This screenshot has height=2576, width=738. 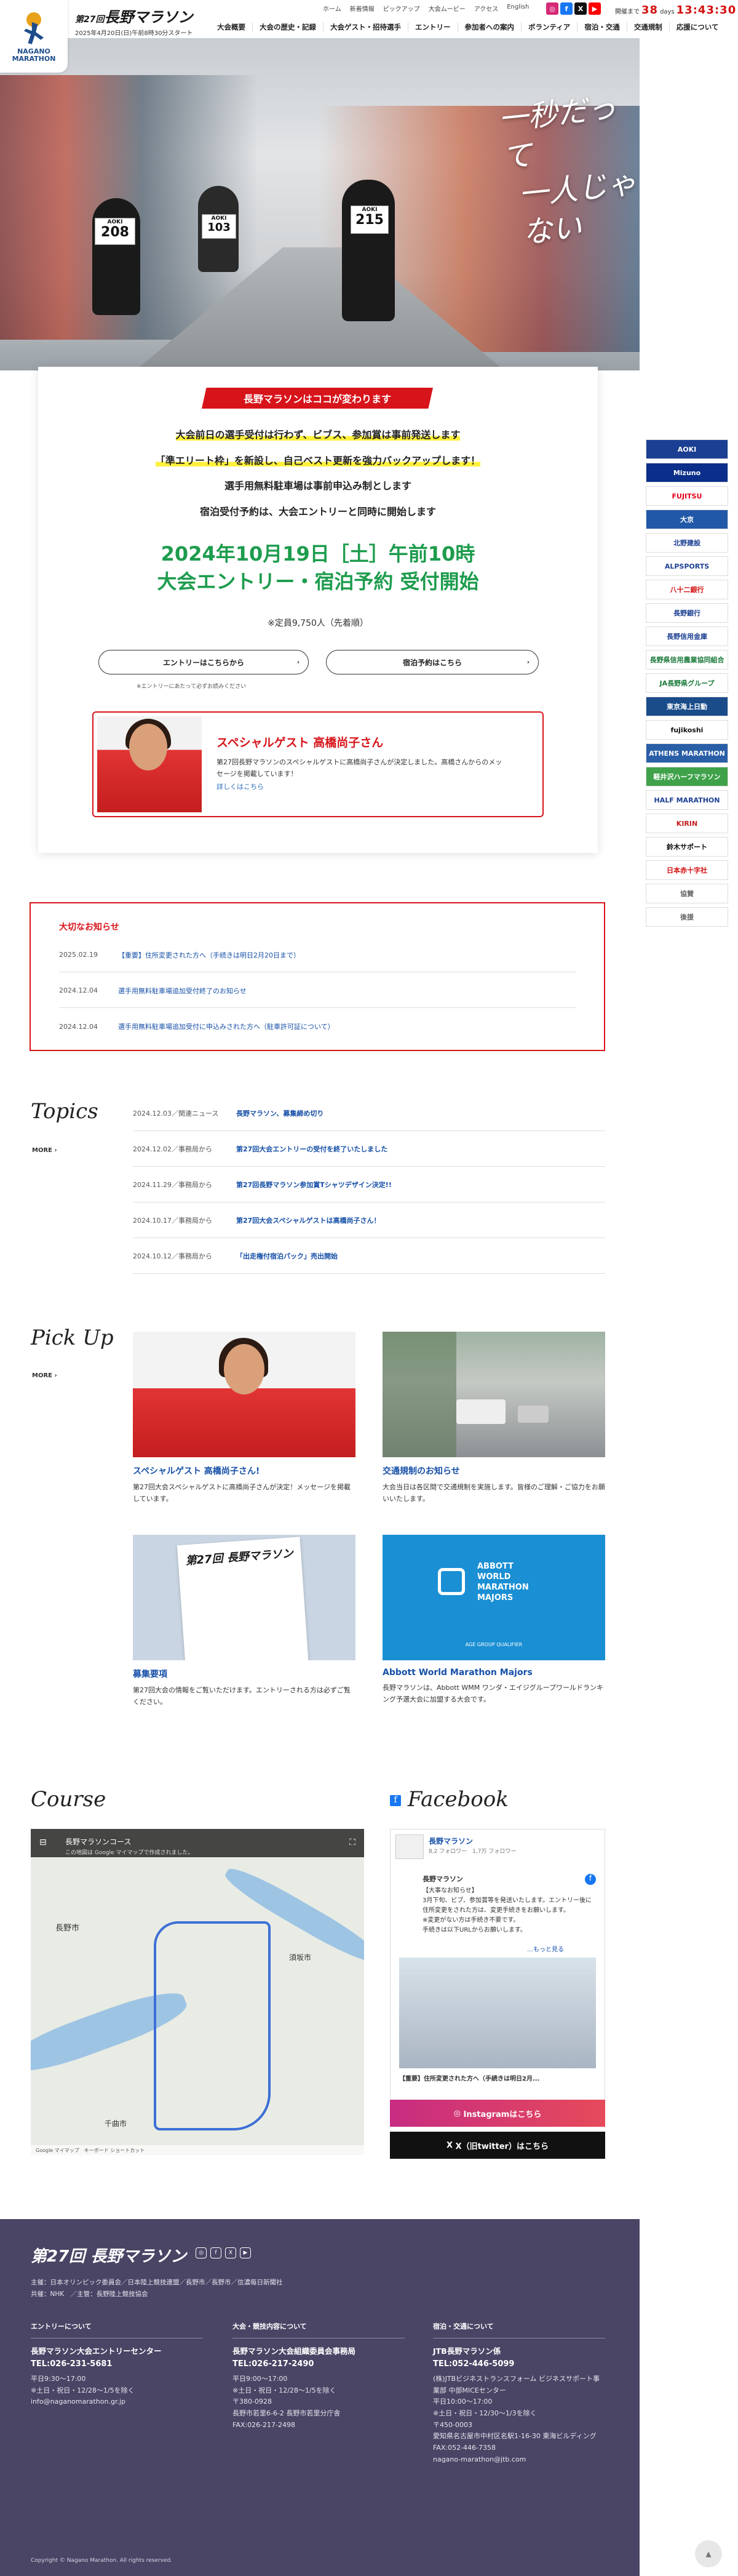 I want to click on sponsor-logo: 北野建設, so click(x=687, y=543).